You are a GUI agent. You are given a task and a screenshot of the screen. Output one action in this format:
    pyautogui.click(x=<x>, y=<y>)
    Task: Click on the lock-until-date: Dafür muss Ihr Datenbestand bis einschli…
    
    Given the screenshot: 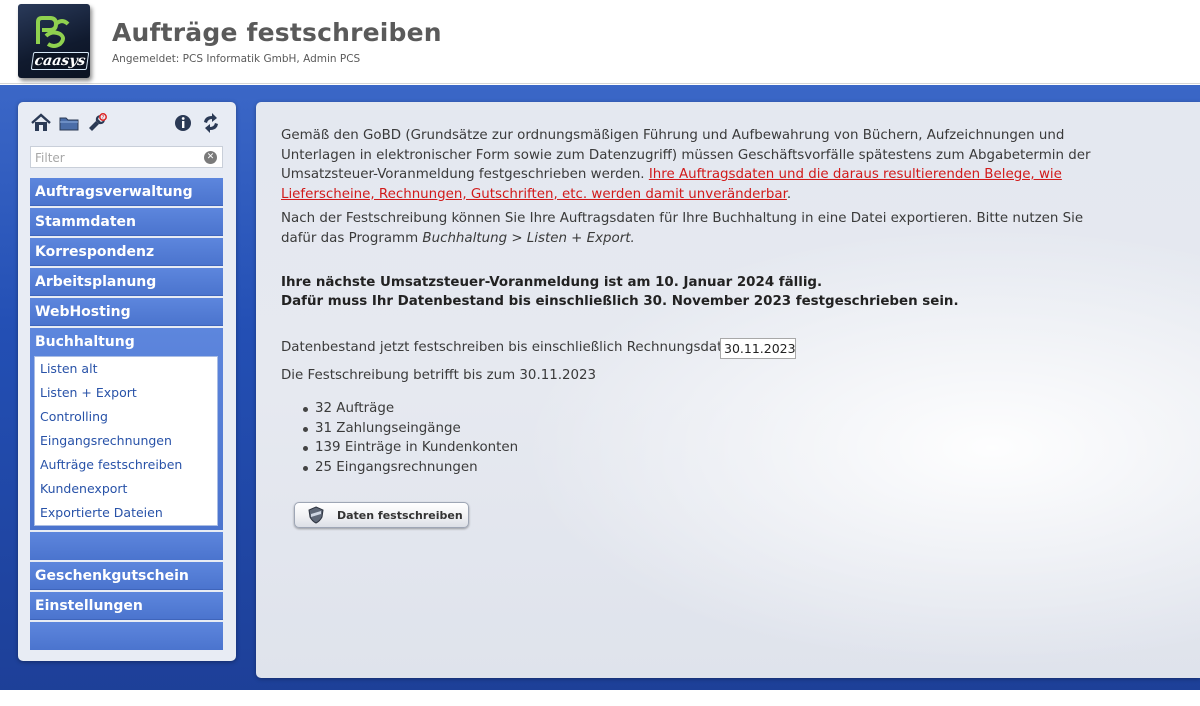 What is the action you would take?
    pyautogui.click(x=620, y=301)
    